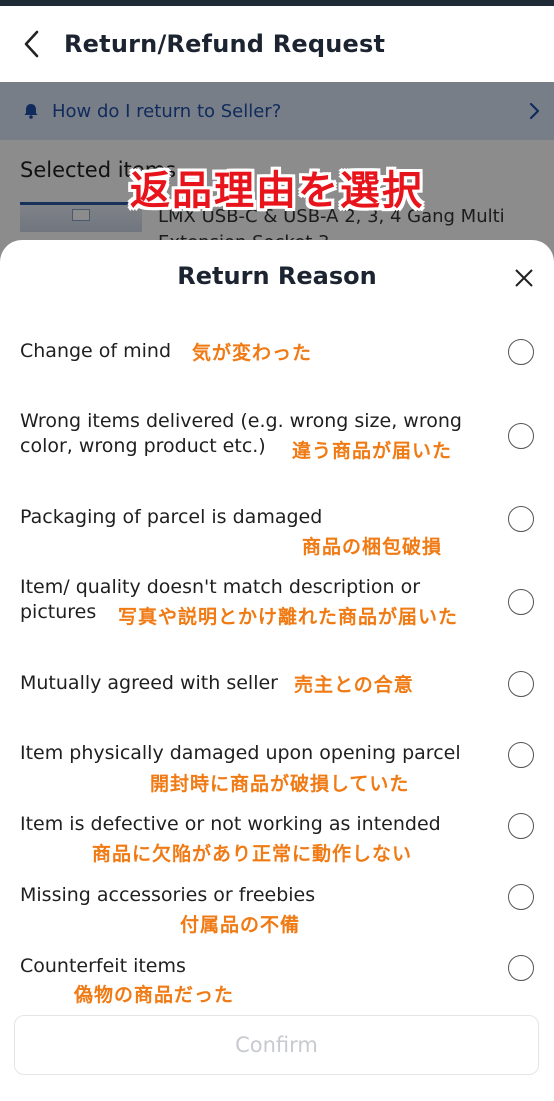  I want to click on annotation-banner: 返品理由を選択, so click(277, 191).